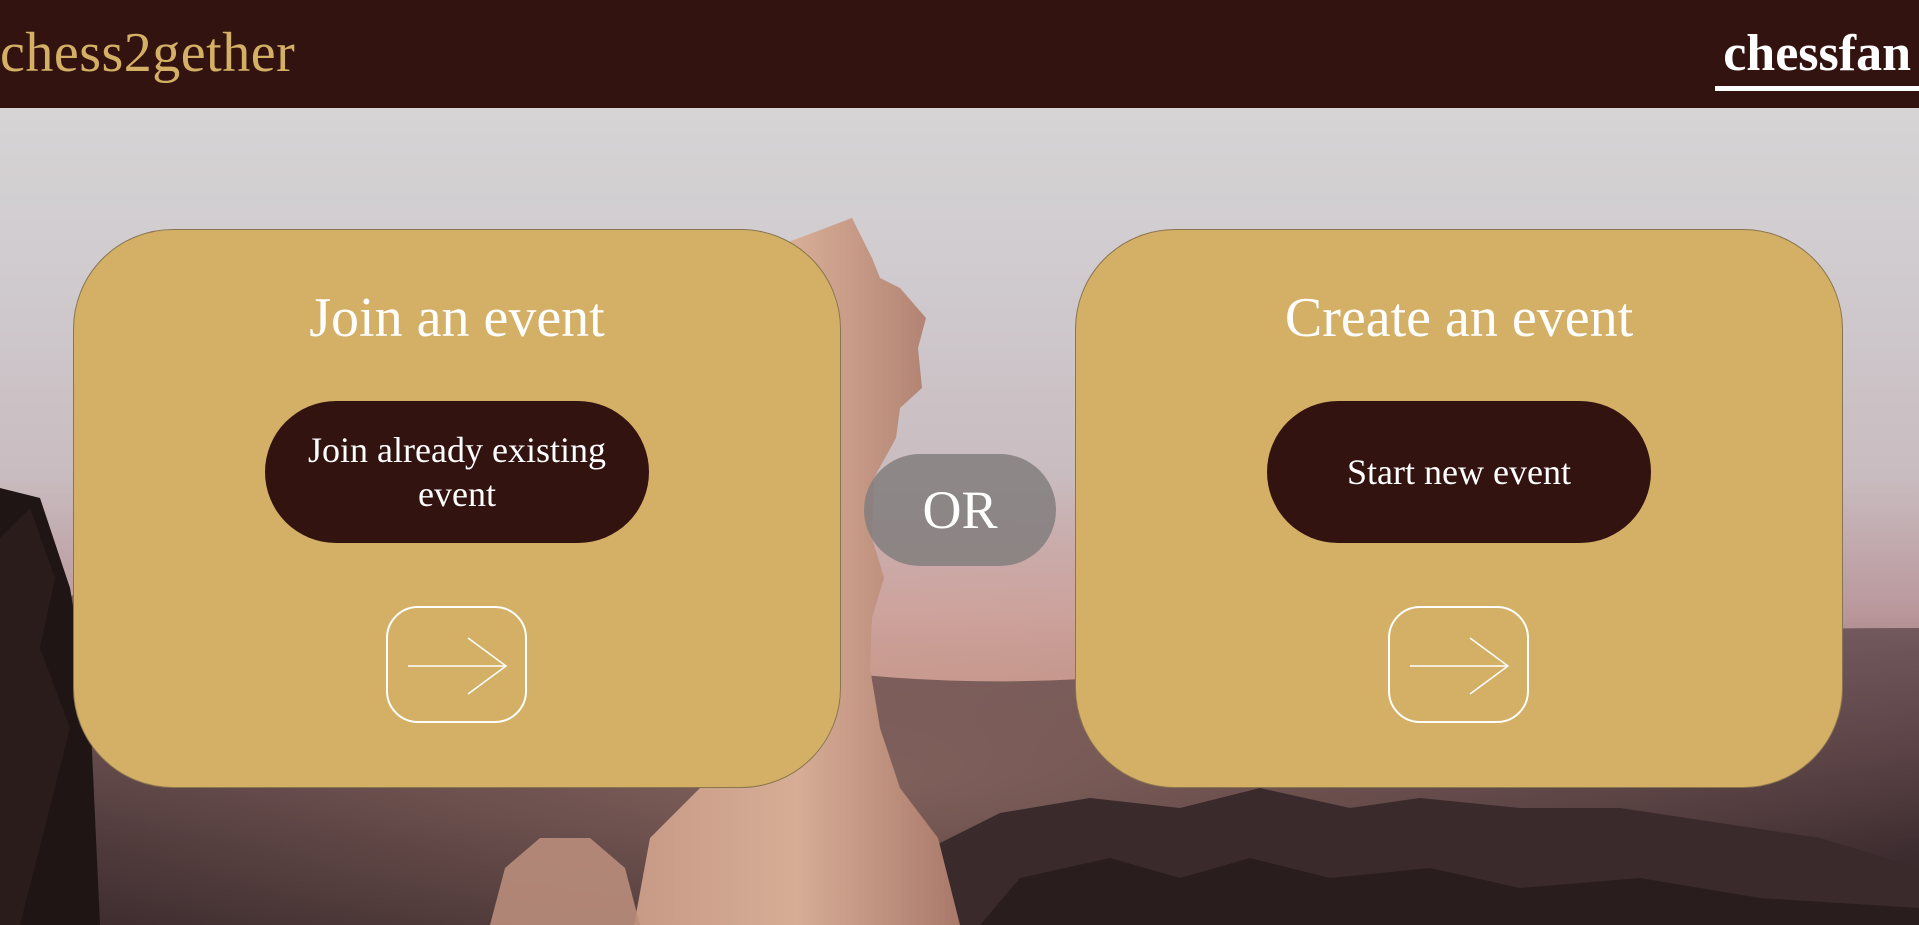  What do you see at coordinates (1817, 56) in the screenshot?
I see `user-profile-link: chessfan` at bounding box center [1817, 56].